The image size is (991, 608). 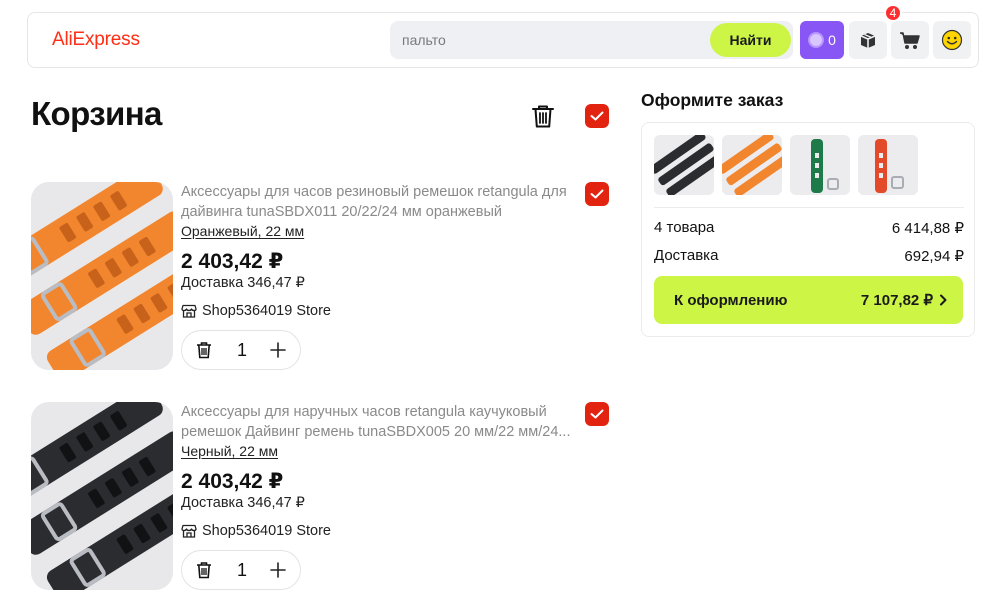 What do you see at coordinates (808, 300) in the screenshot?
I see `checkout-button: К оформлению 7 107,82 ₽` at bounding box center [808, 300].